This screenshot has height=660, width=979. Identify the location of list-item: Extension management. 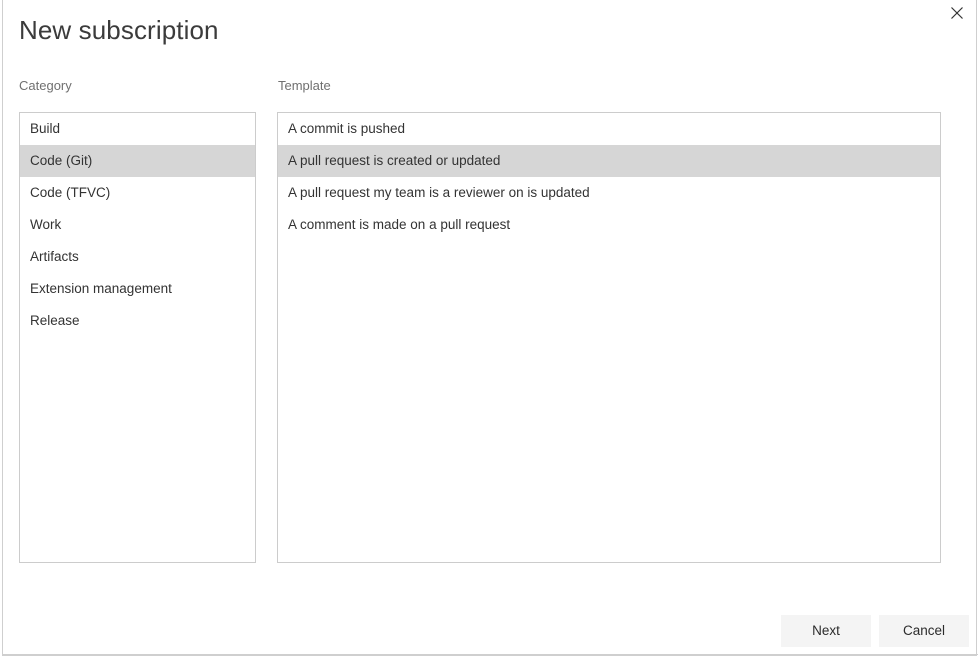
(137, 289).